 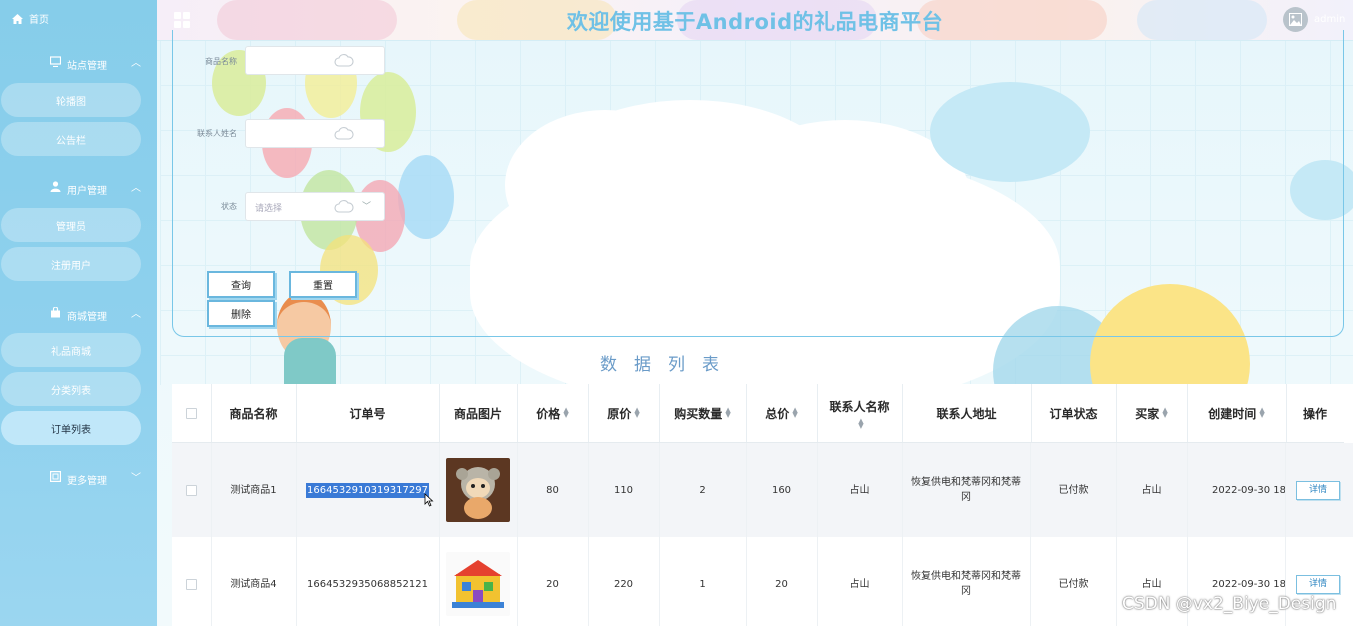 I want to click on nav-group-site-label: 站点管理, so click(x=87, y=66).